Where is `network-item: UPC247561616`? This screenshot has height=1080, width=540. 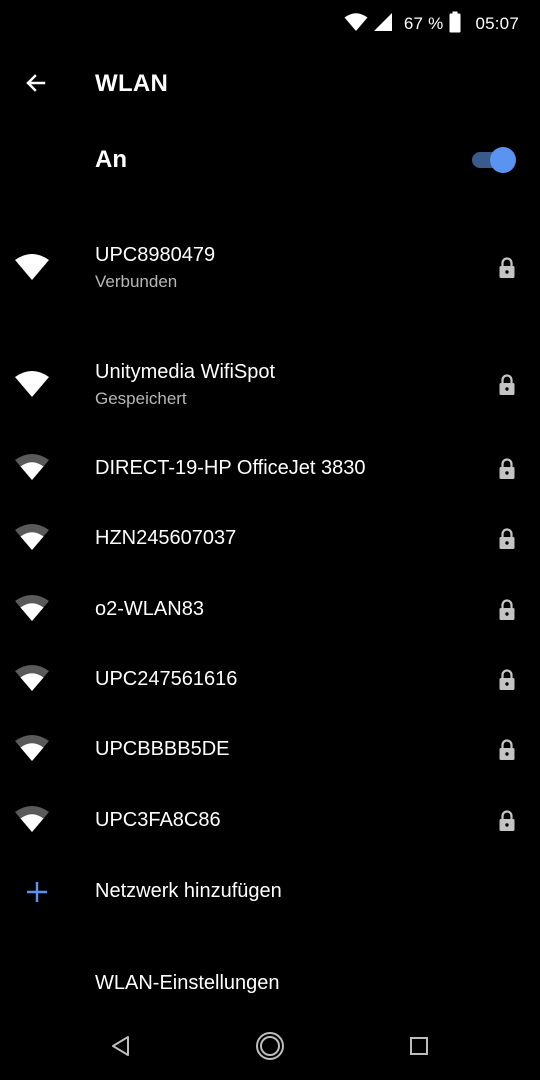 network-item: UPC247561616 is located at coordinates (270, 680).